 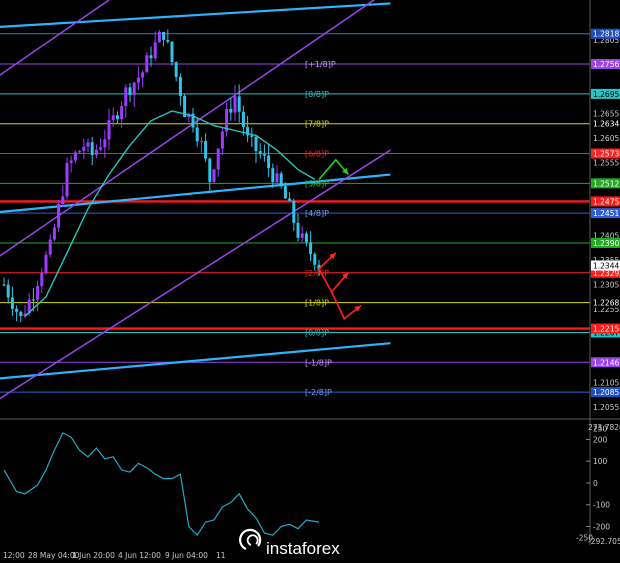 I want to click on time-axis-label: 9 Jun 04:00, so click(x=186, y=555).